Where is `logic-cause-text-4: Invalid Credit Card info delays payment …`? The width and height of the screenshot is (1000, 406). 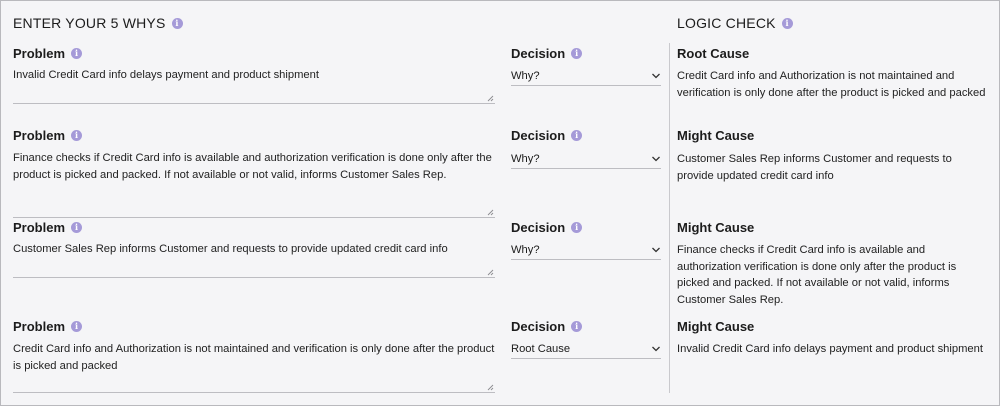
logic-cause-text-4: Invalid Credit Card info delays payment … is located at coordinates (830, 349).